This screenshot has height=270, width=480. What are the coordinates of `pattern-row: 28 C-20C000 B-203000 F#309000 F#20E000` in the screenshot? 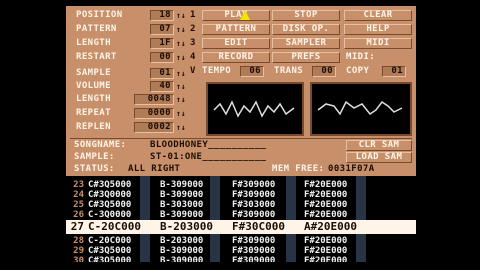 It's located at (241, 241).